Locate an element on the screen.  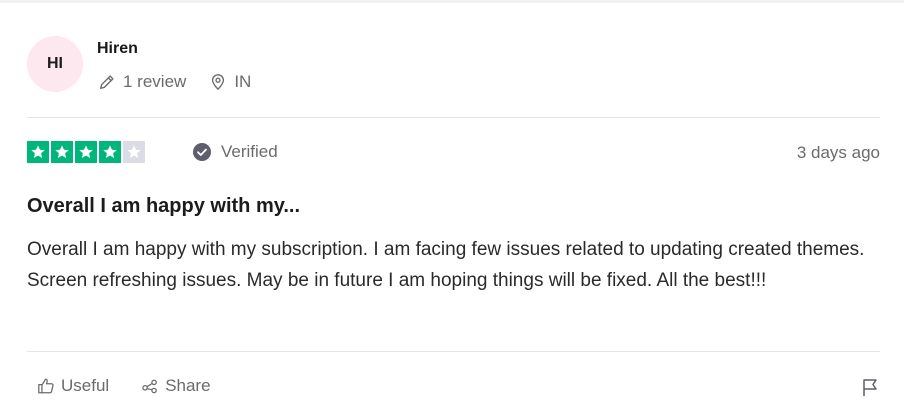
useful-label: Useful is located at coordinates (85, 385).